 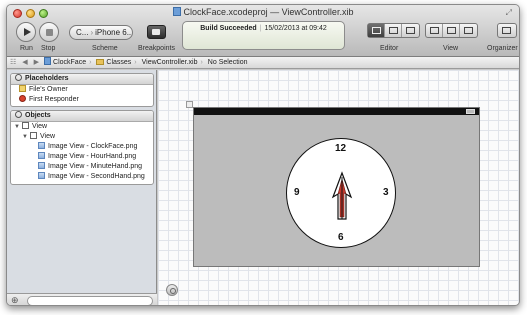 I want to click on crumb-group-label: Classes, so click(x=119, y=62).